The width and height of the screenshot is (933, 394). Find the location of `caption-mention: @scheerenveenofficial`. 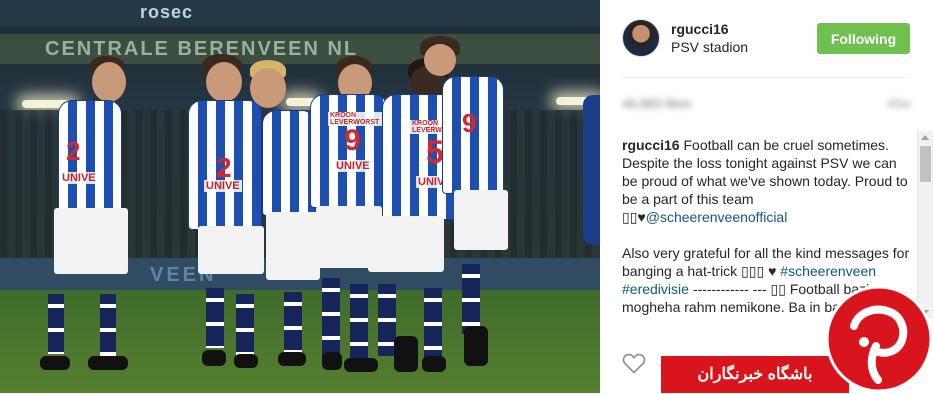

caption-mention: @scheerenveenofficial is located at coordinates (717, 217).